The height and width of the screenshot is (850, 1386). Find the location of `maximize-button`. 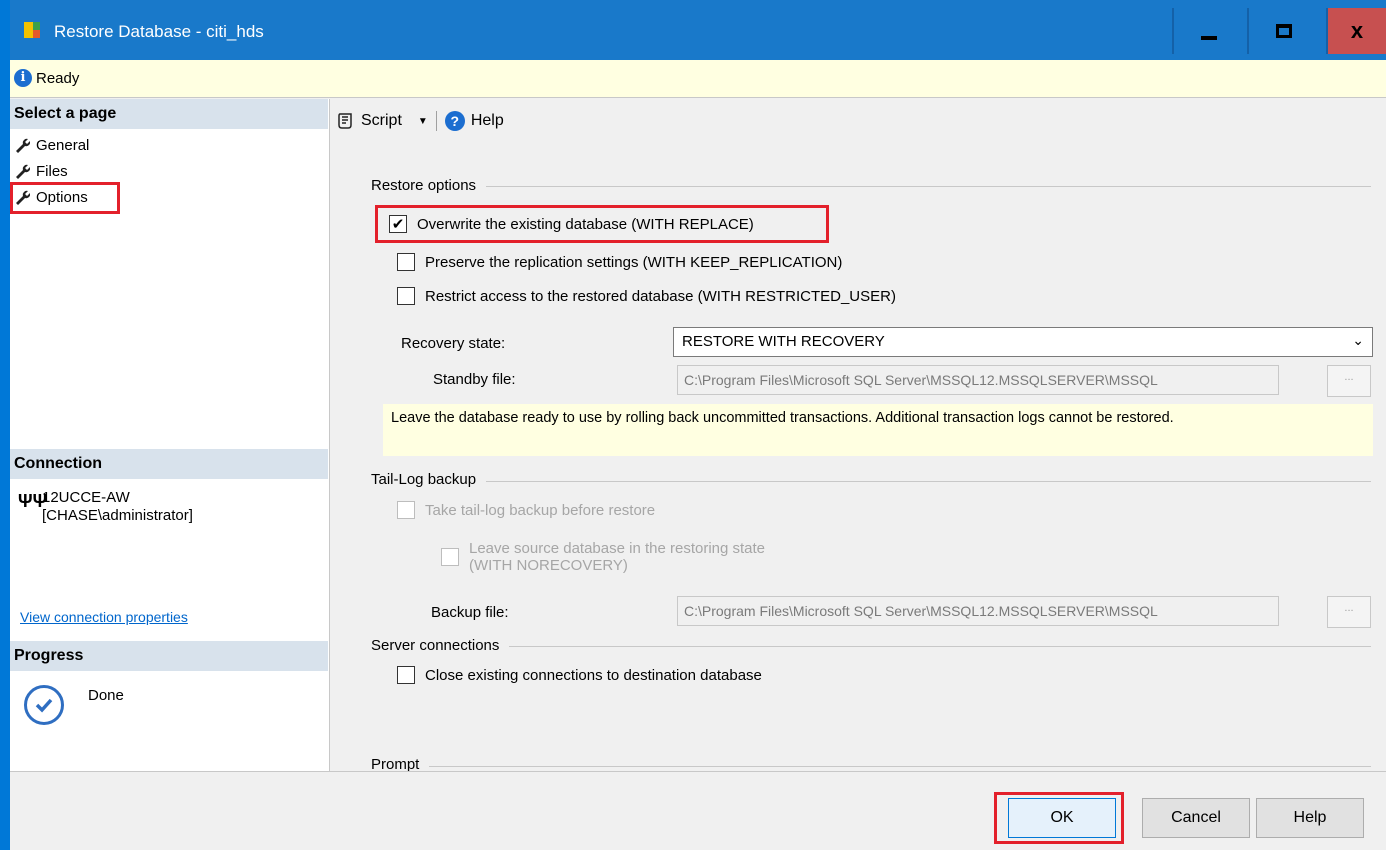

maximize-button is located at coordinates (1283, 31).